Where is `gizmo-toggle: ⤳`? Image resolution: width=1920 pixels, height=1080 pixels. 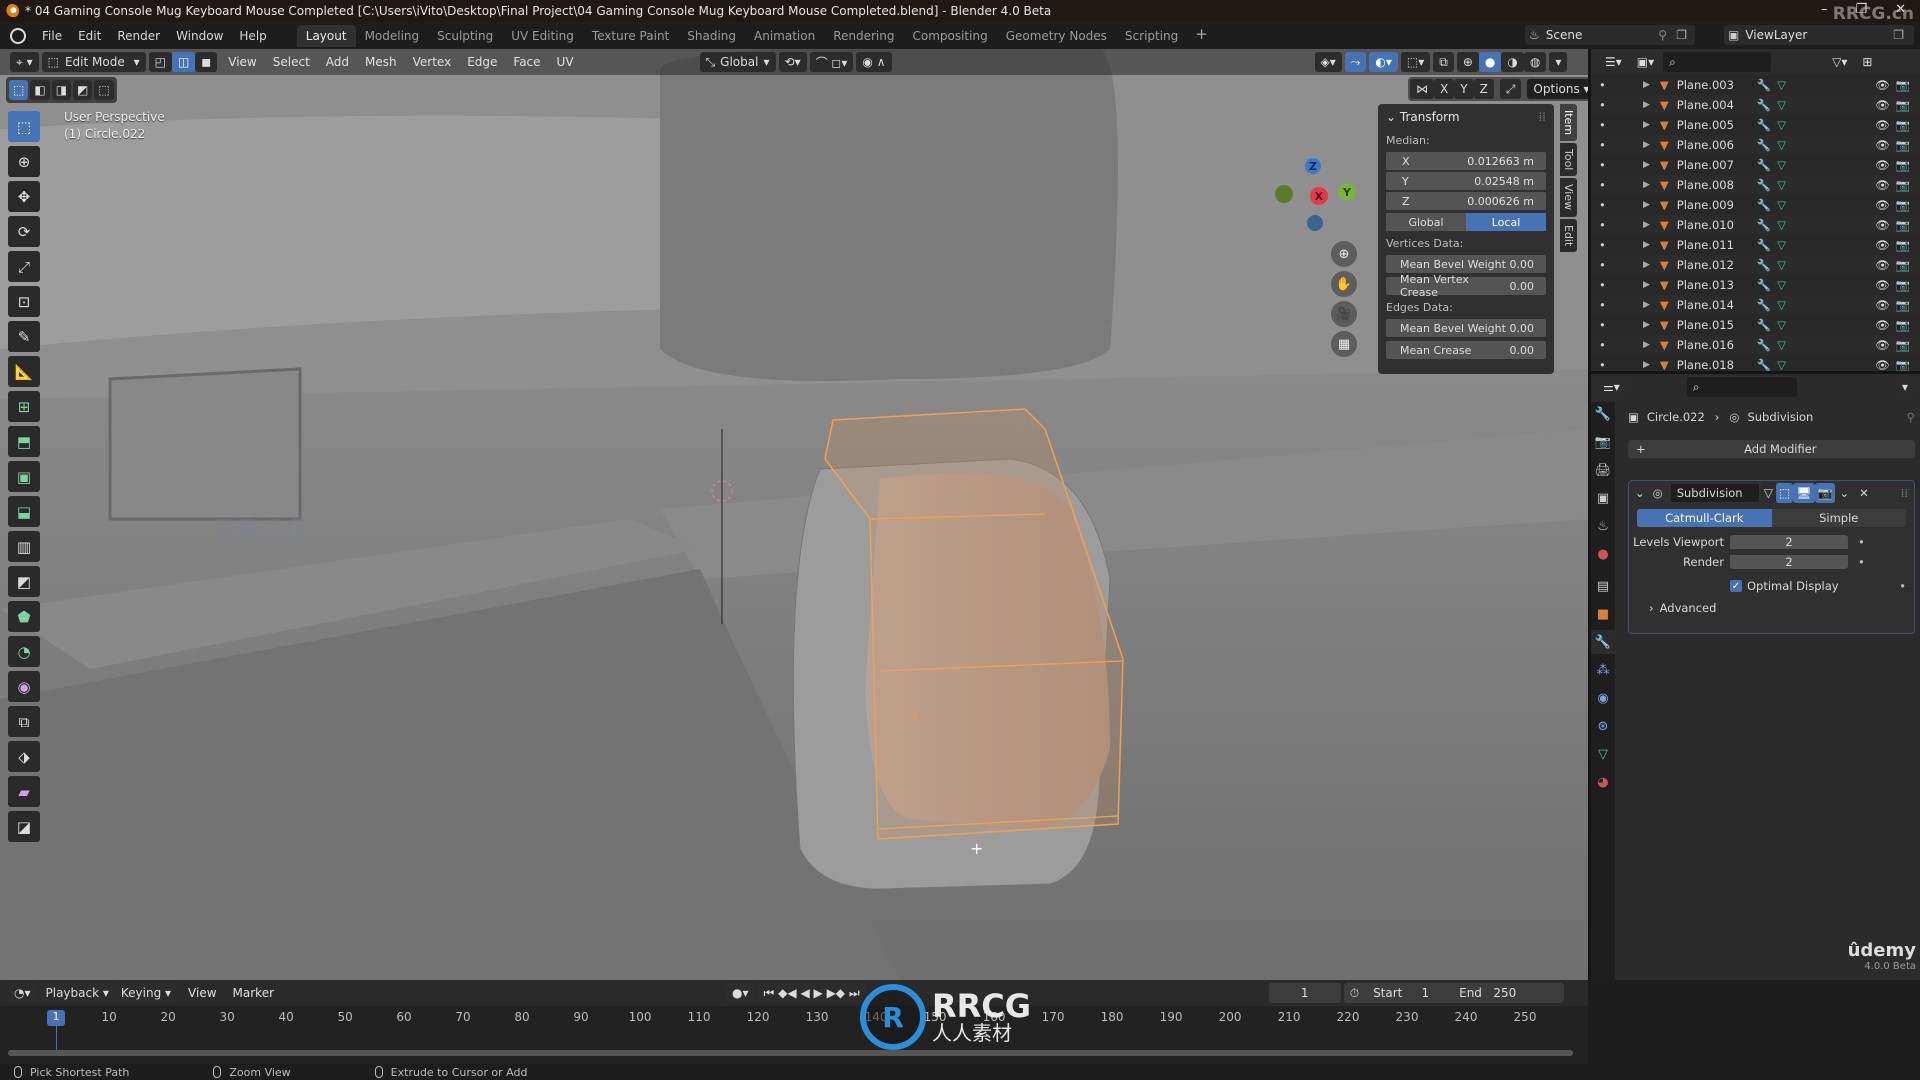 gizmo-toggle: ⤳ is located at coordinates (1355, 62).